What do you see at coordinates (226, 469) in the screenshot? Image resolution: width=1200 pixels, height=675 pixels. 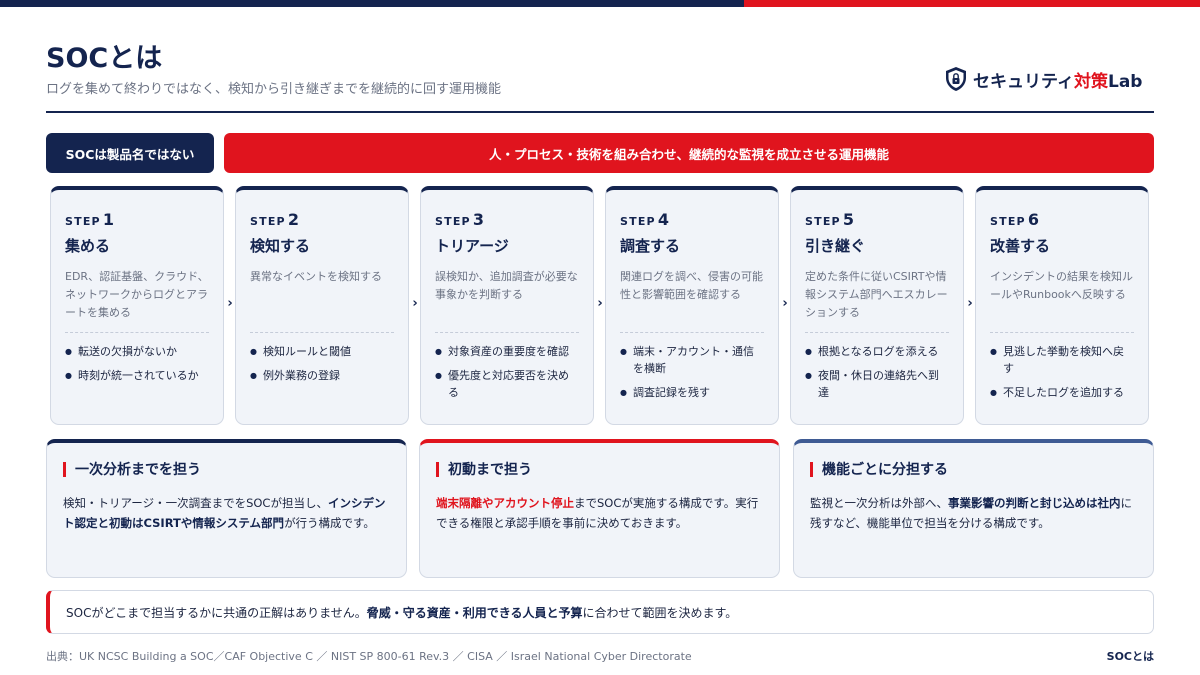 I see `card-title: 一次分析までを担う` at bounding box center [226, 469].